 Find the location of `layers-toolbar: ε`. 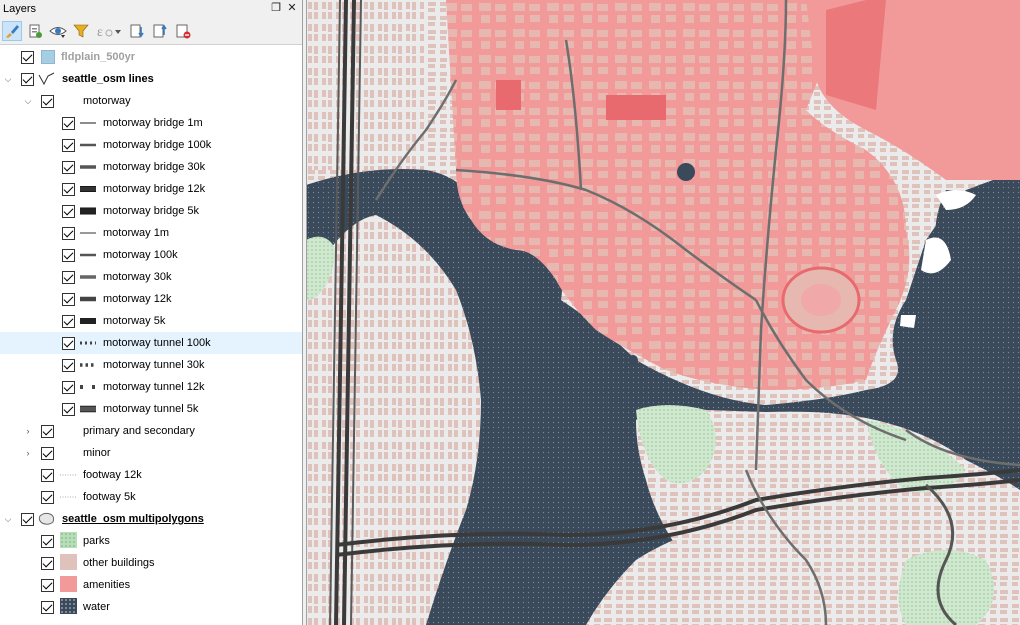

layers-toolbar: ε is located at coordinates (151, 31).